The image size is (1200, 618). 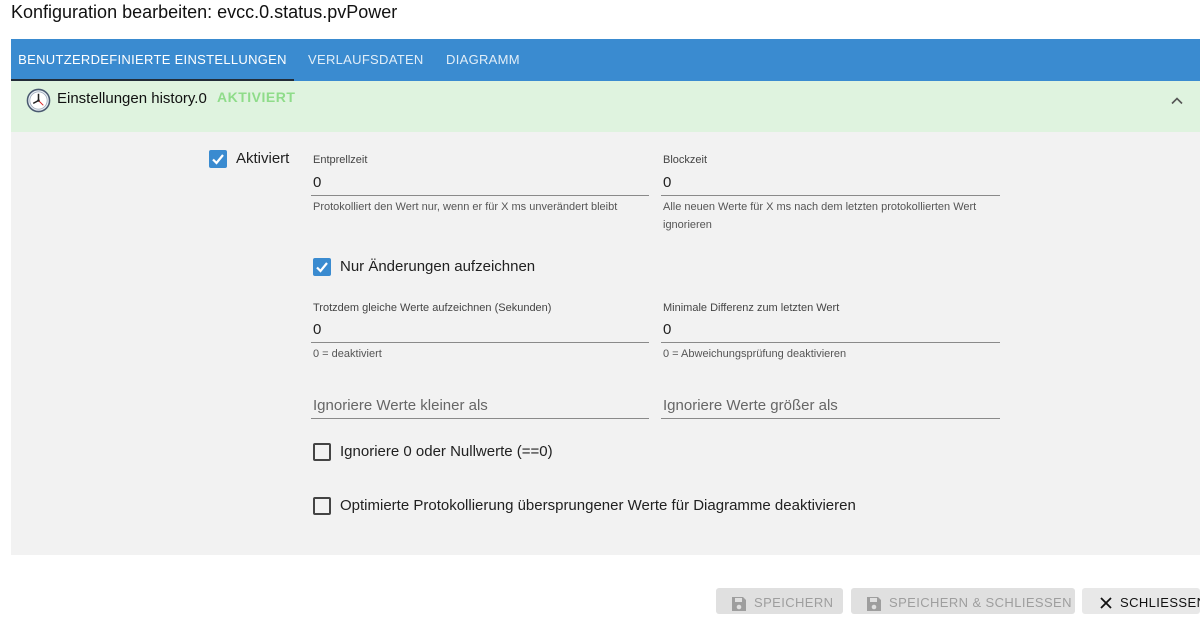 I want to click on save-button-label: Speichern, so click(x=794, y=602).